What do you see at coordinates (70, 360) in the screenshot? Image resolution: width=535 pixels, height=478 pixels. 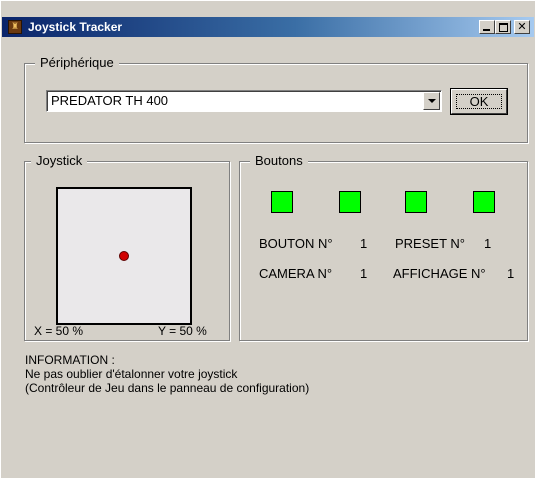 I see `information-heading: INFORMATION :` at bounding box center [70, 360].